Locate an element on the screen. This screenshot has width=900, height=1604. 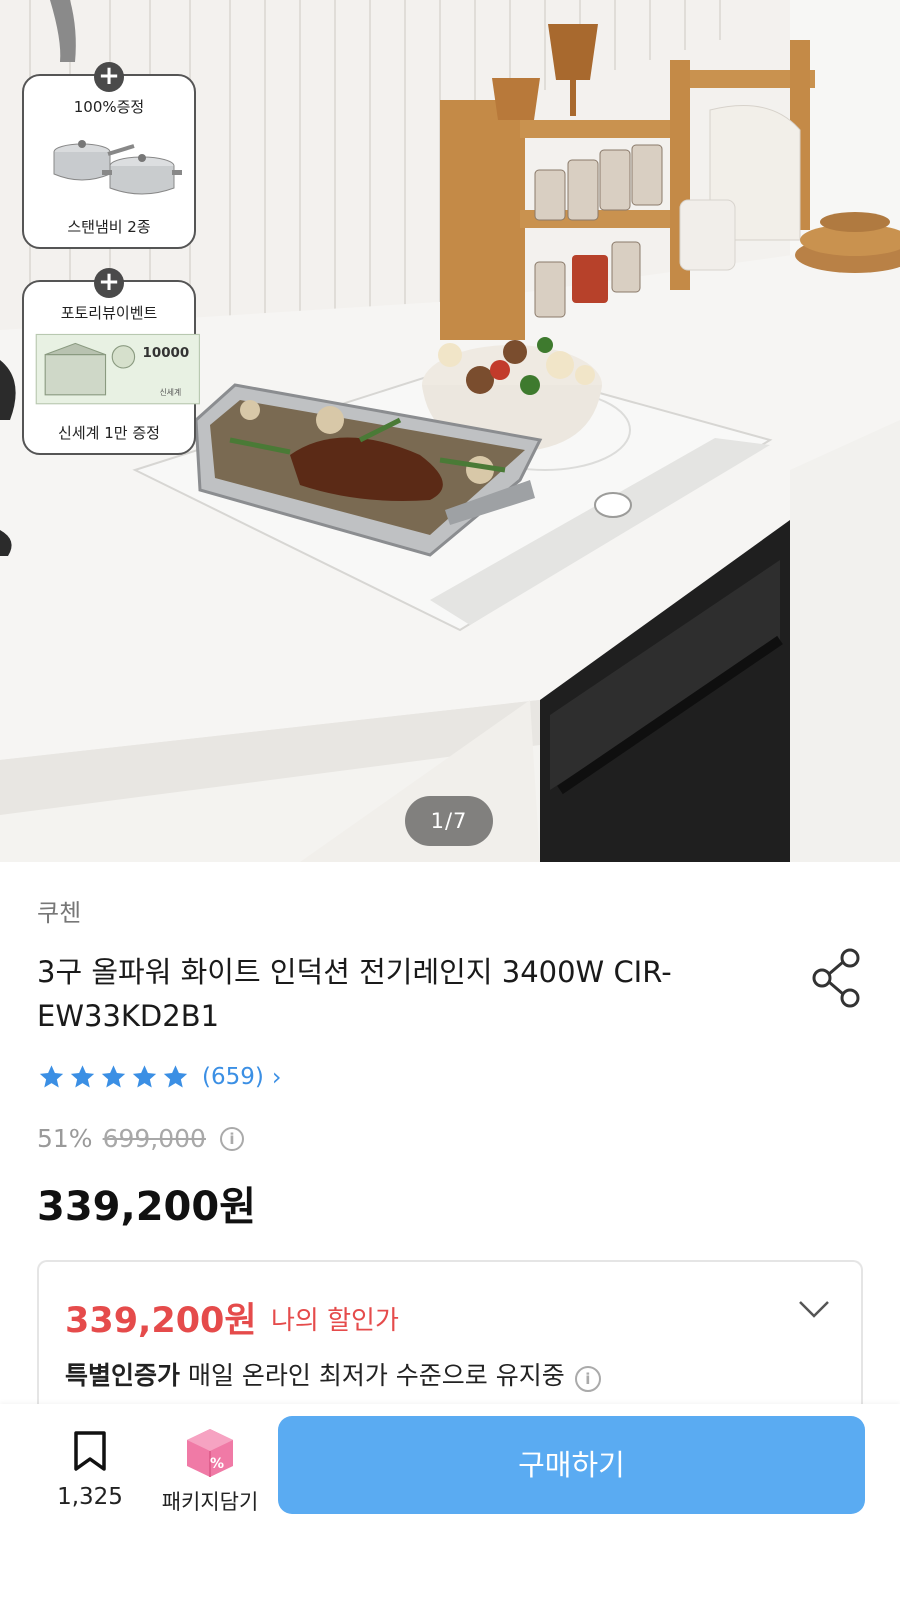
voucher-brand: 신세계 is located at coordinates (171, 392).